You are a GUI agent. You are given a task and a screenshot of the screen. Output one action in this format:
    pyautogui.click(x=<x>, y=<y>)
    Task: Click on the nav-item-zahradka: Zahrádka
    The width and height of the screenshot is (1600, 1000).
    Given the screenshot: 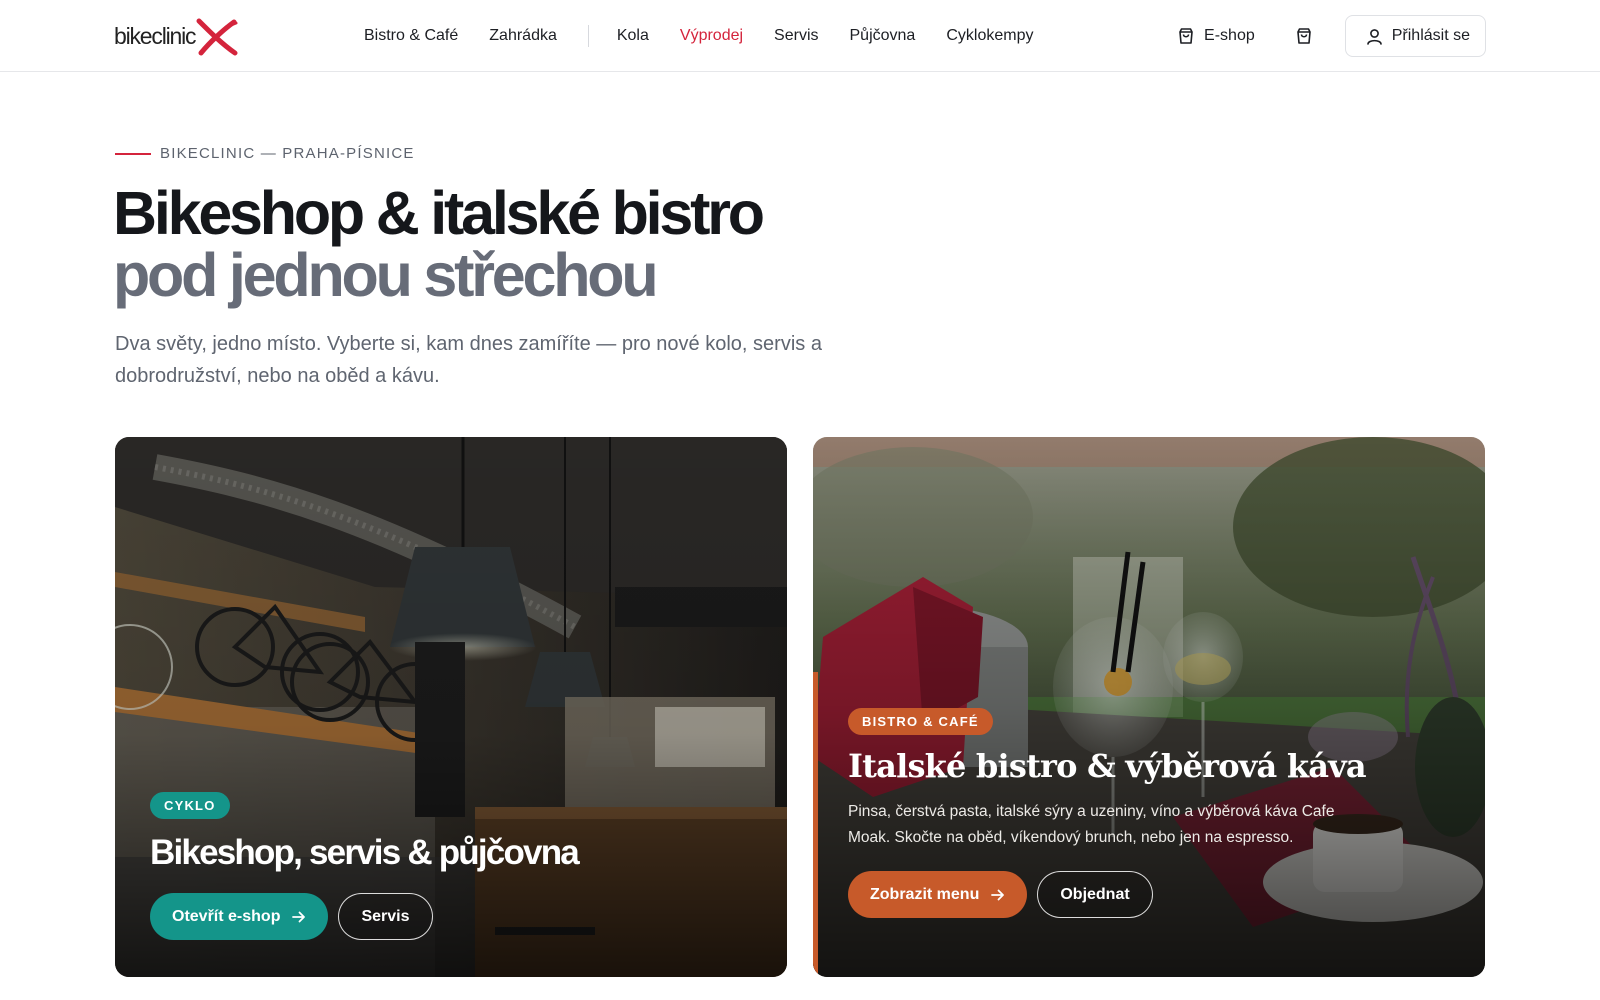 What is the action you would take?
    pyautogui.click(x=523, y=36)
    